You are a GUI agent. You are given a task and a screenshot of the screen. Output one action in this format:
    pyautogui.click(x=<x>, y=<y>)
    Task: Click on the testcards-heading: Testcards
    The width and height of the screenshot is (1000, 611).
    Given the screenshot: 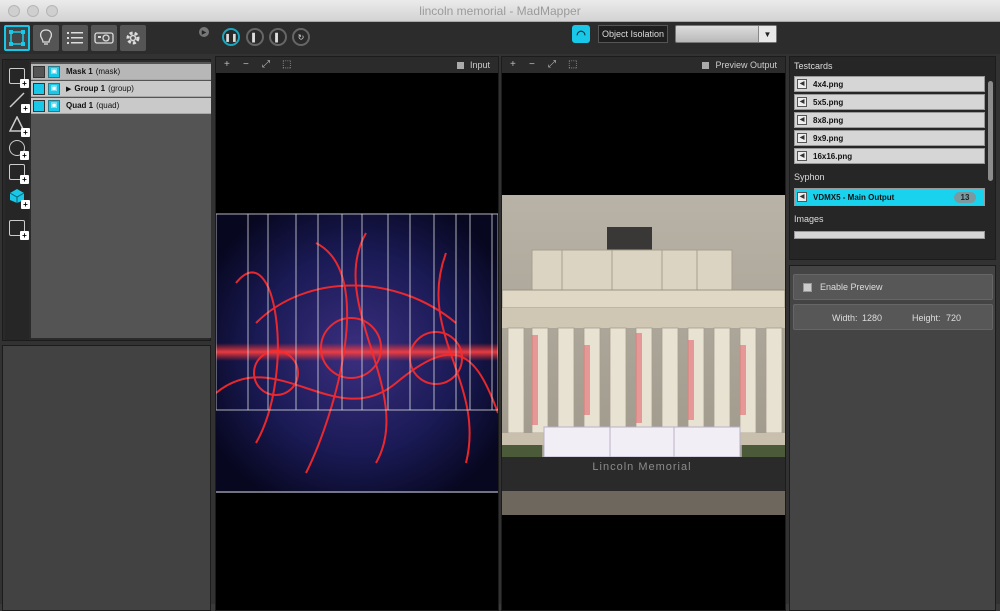 What is the action you would take?
    pyautogui.click(x=813, y=66)
    